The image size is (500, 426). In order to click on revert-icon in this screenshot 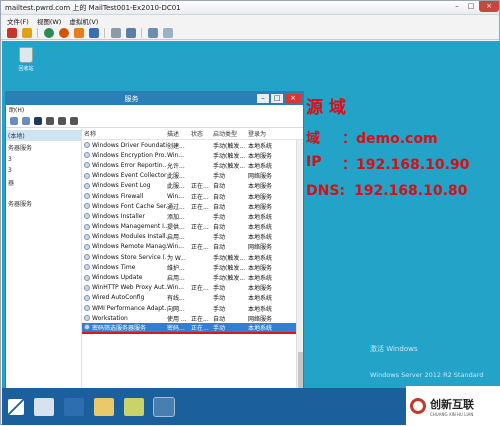, I will do `click(131, 32)`.